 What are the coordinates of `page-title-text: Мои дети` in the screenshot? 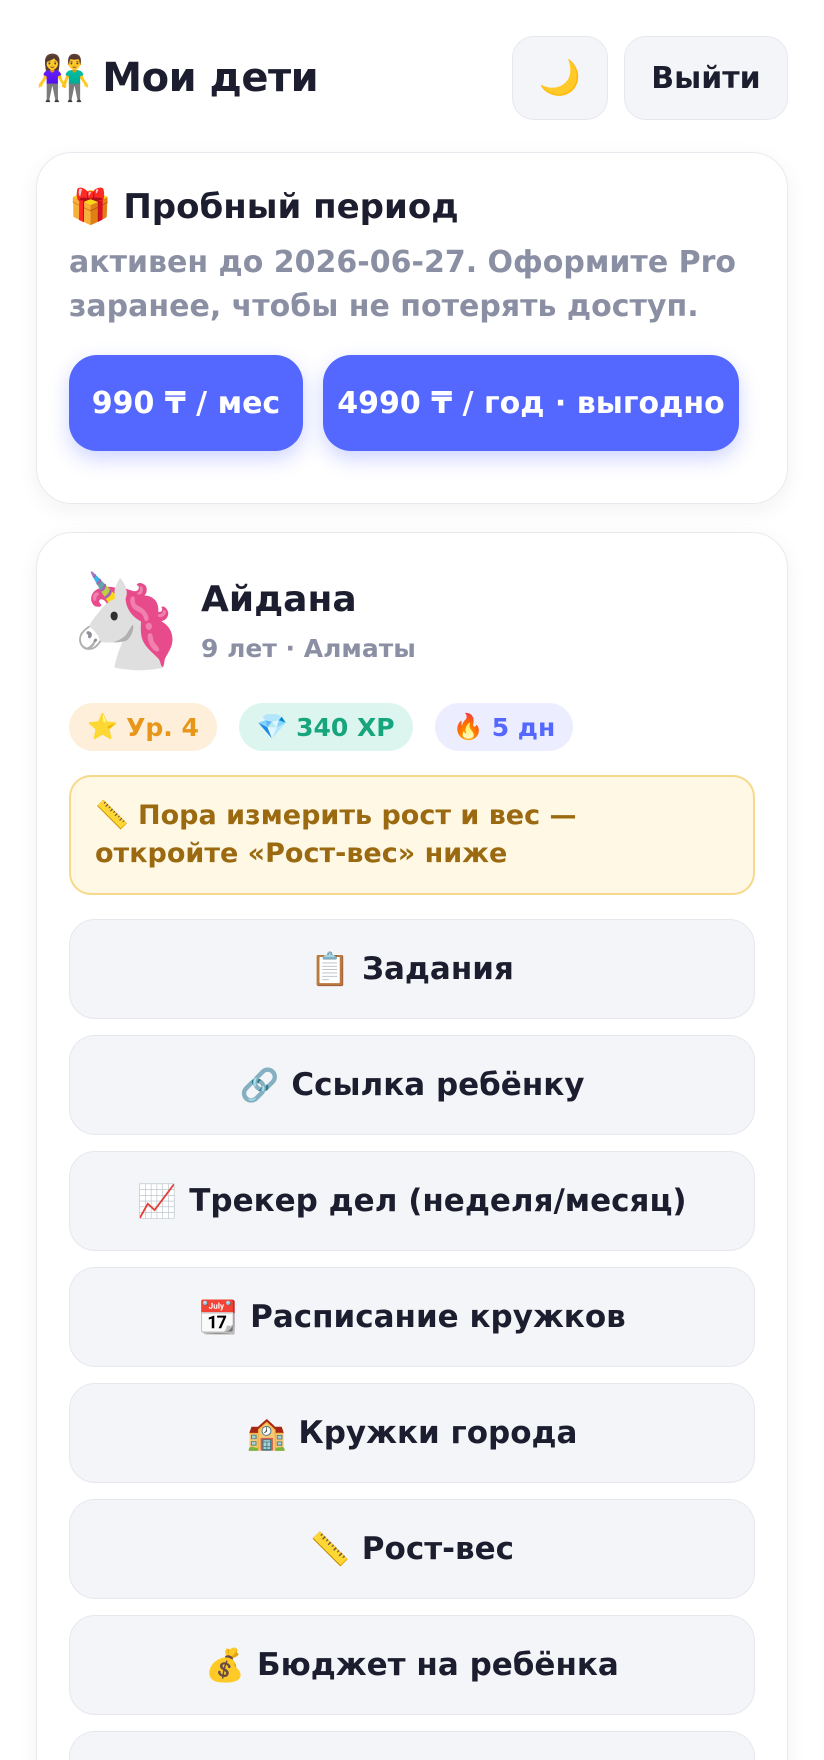 It's located at (210, 78).